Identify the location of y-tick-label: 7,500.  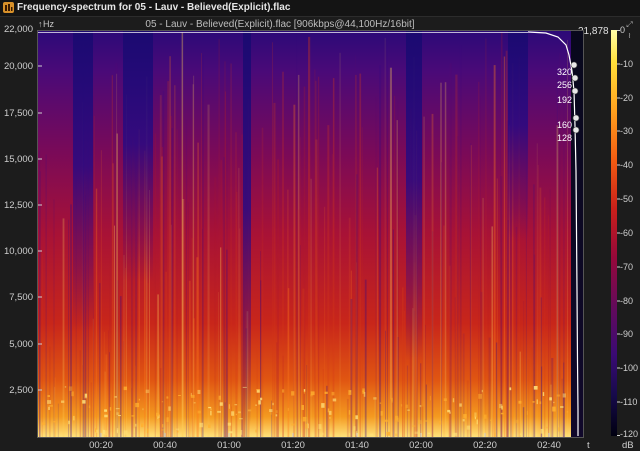
(21, 297).